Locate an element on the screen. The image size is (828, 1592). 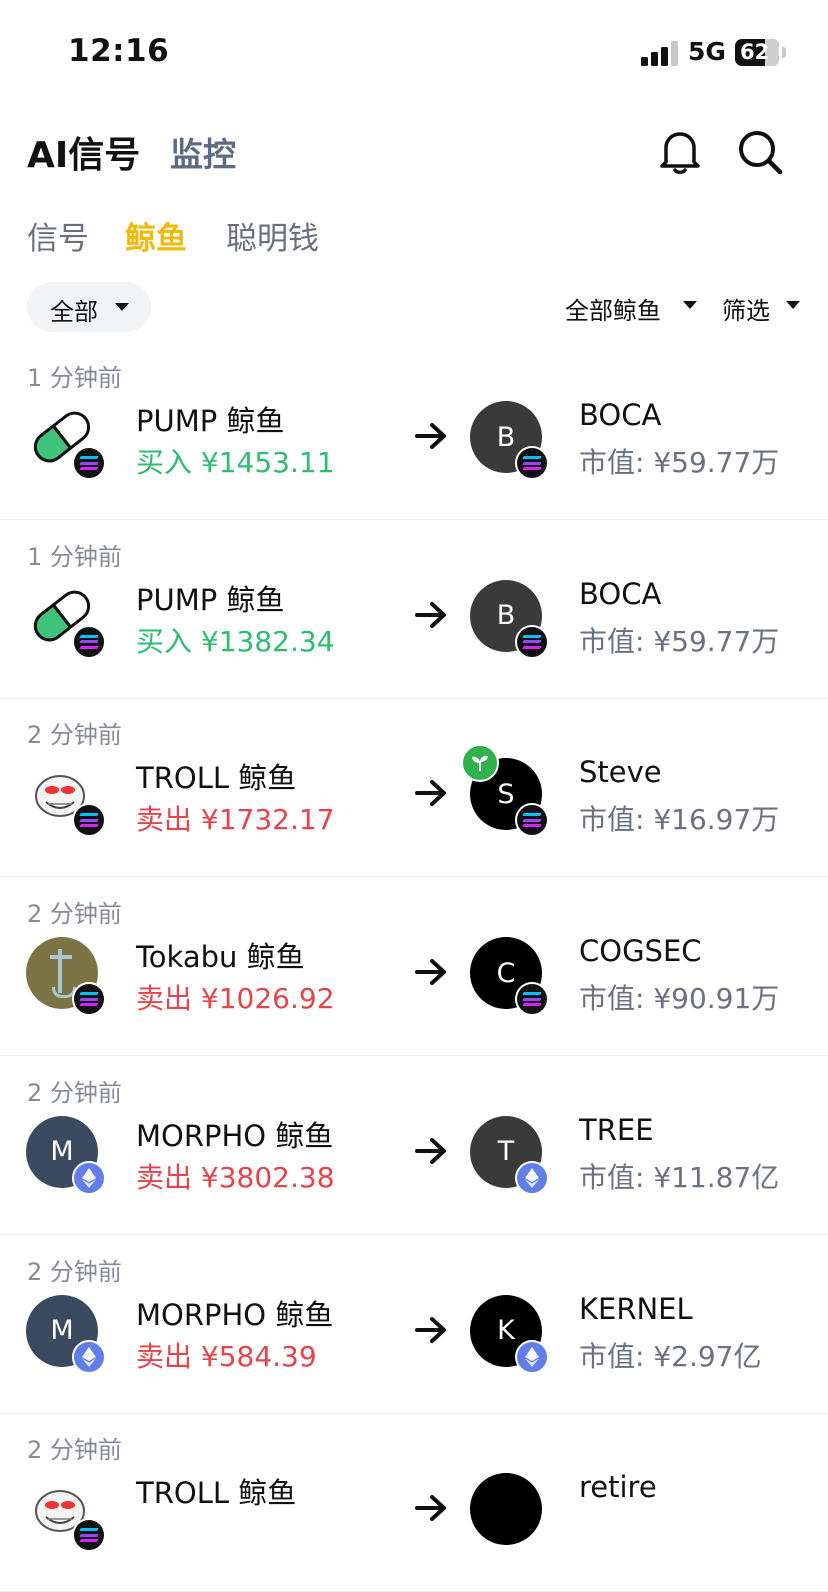
tab-smart-money: 聪明钱 is located at coordinates (272, 235).